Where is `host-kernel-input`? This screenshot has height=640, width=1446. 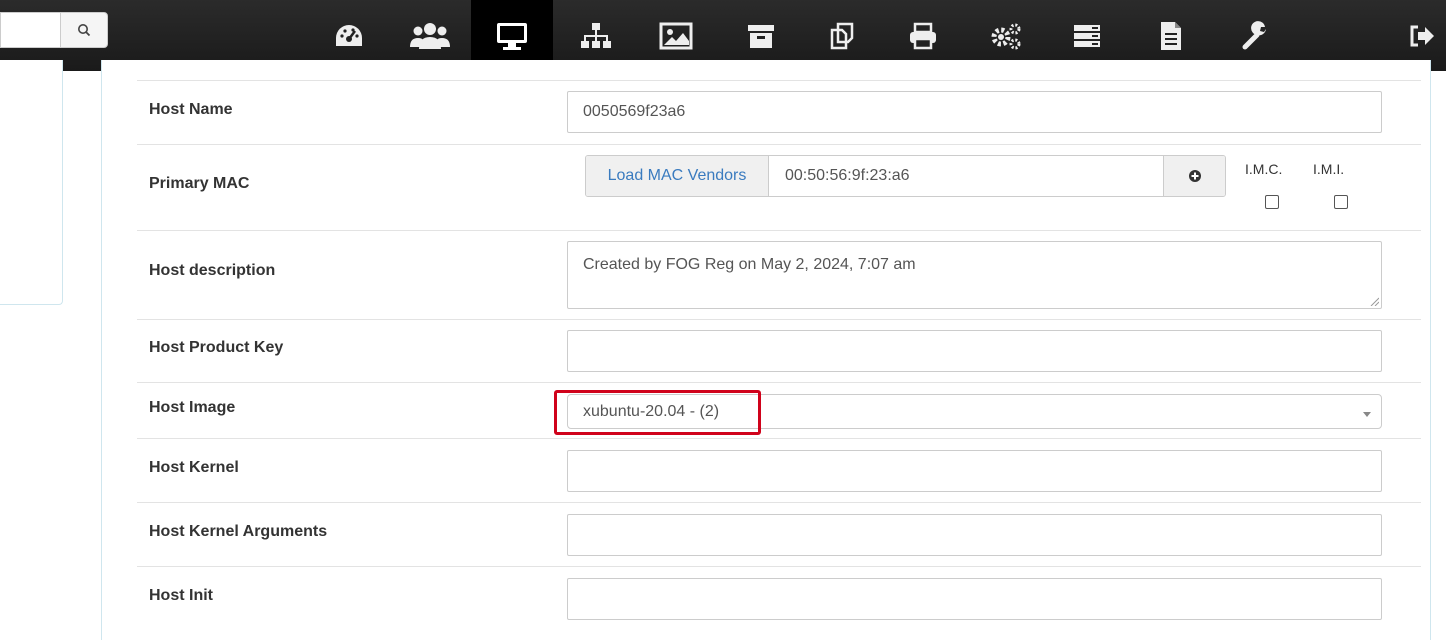
host-kernel-input is located at coordinates (974, 471).